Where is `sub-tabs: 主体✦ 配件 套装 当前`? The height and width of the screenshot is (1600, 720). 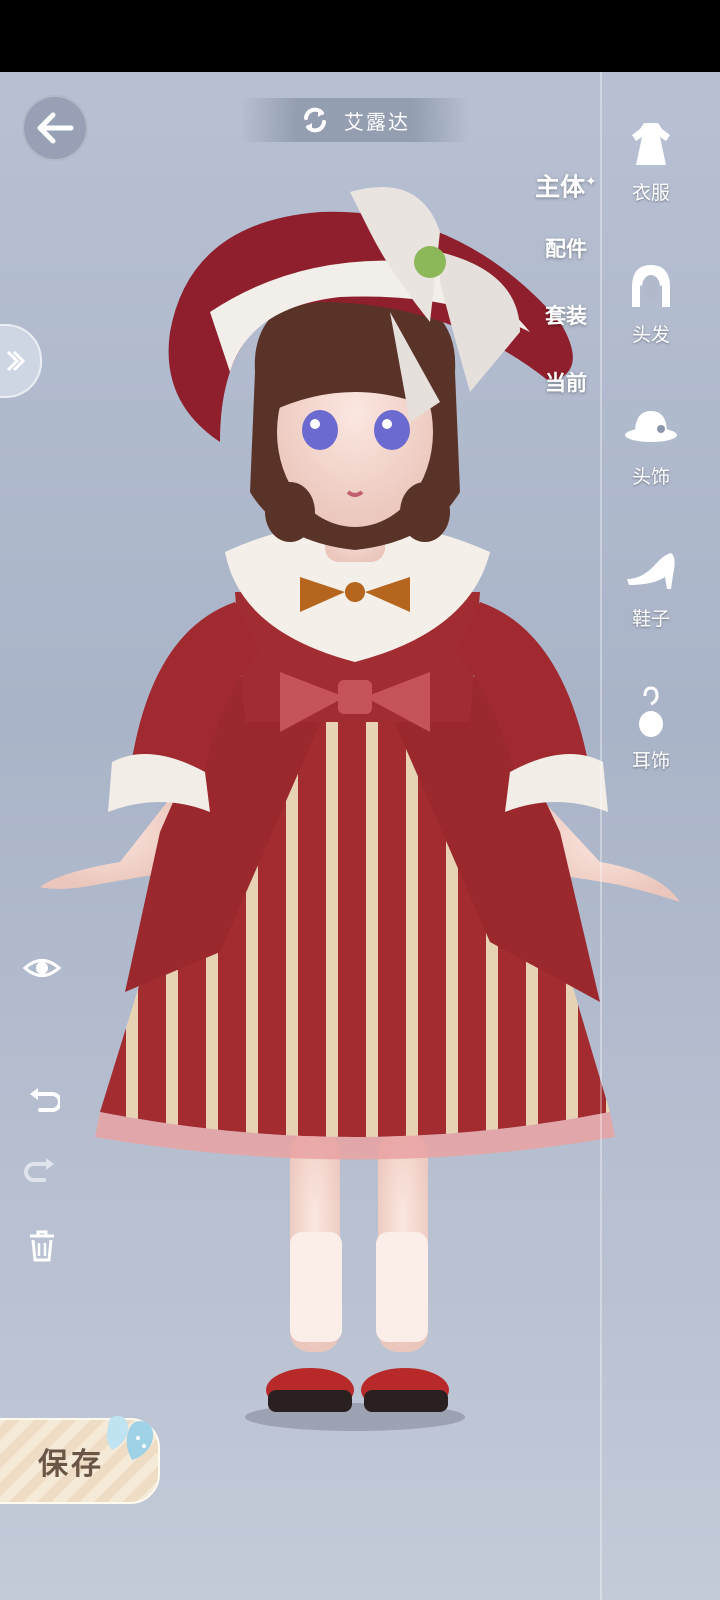 sub-tabs: 主体✦ 配件 套装 当前 is located at coordinates (566, 294).